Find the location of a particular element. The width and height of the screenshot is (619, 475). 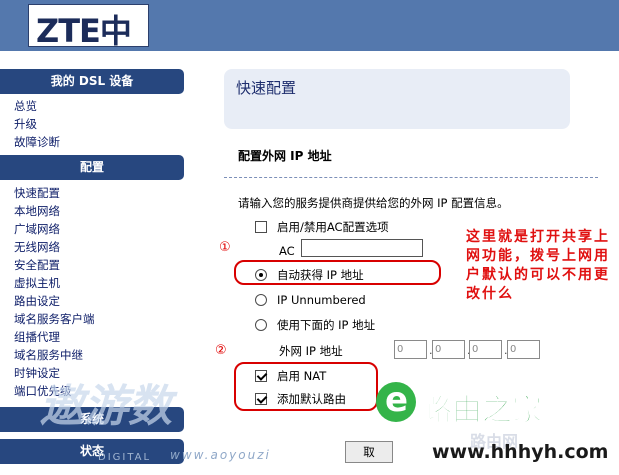

radio-ip-unnumbered is located at coordinates (261, 300).